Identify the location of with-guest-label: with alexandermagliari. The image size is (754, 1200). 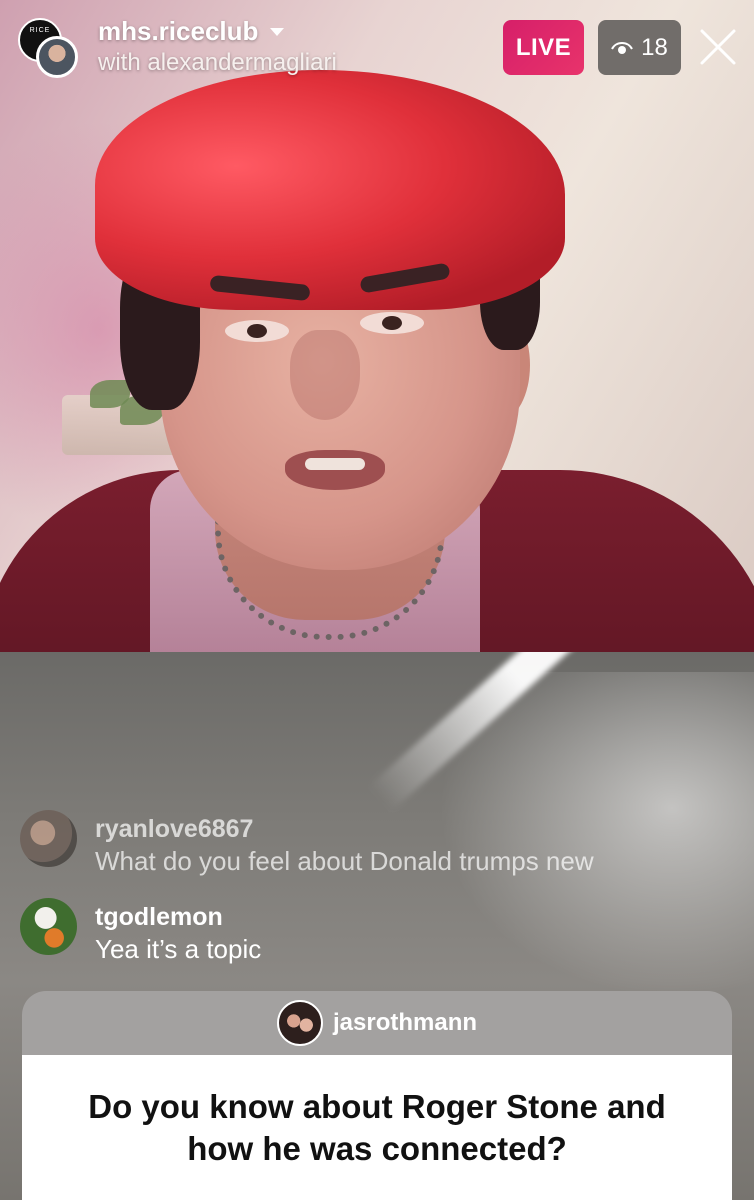
(217, 63).